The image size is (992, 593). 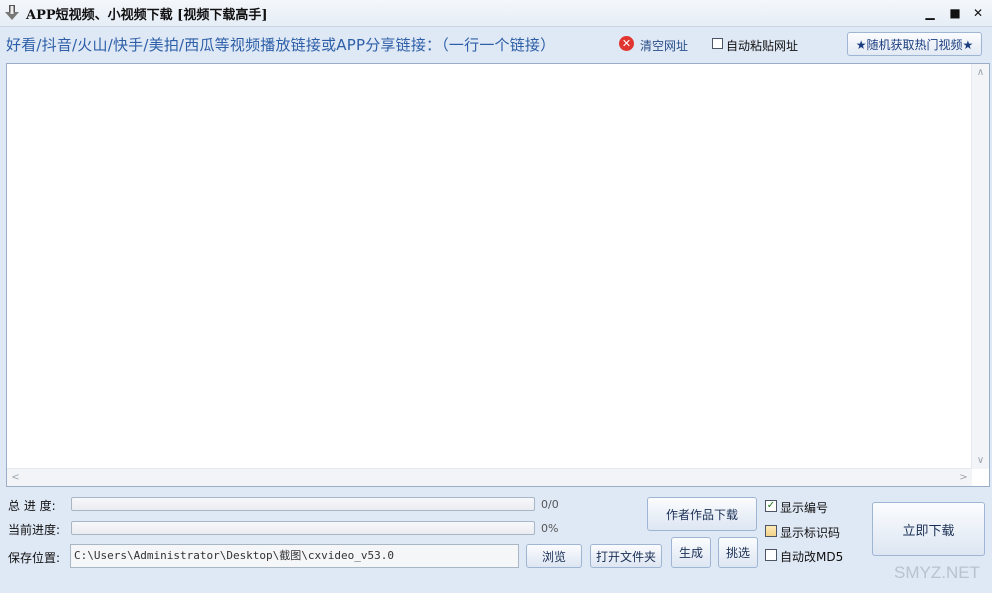 What do you see at coordinates (12, 12) in the screenshot?
I see `download-arrow-icon` at bounding box center [12, 12].